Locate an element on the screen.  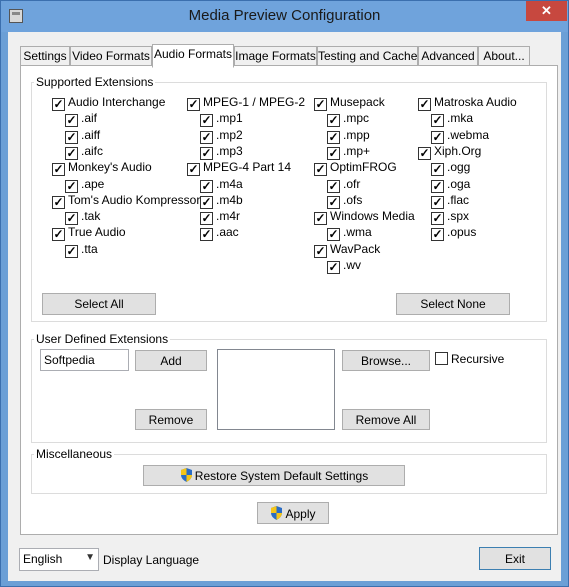
extension-checkbox: ✓ .mp2 is located at coordinates (221, 136).